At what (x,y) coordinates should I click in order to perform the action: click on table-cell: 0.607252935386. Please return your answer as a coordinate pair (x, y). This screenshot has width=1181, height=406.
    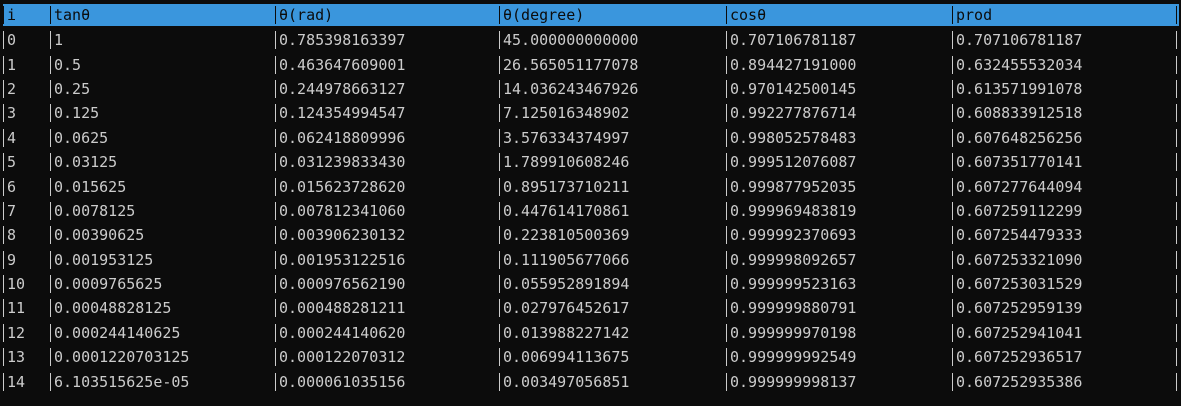
    Looking at the image, I should click on (1064, 381).